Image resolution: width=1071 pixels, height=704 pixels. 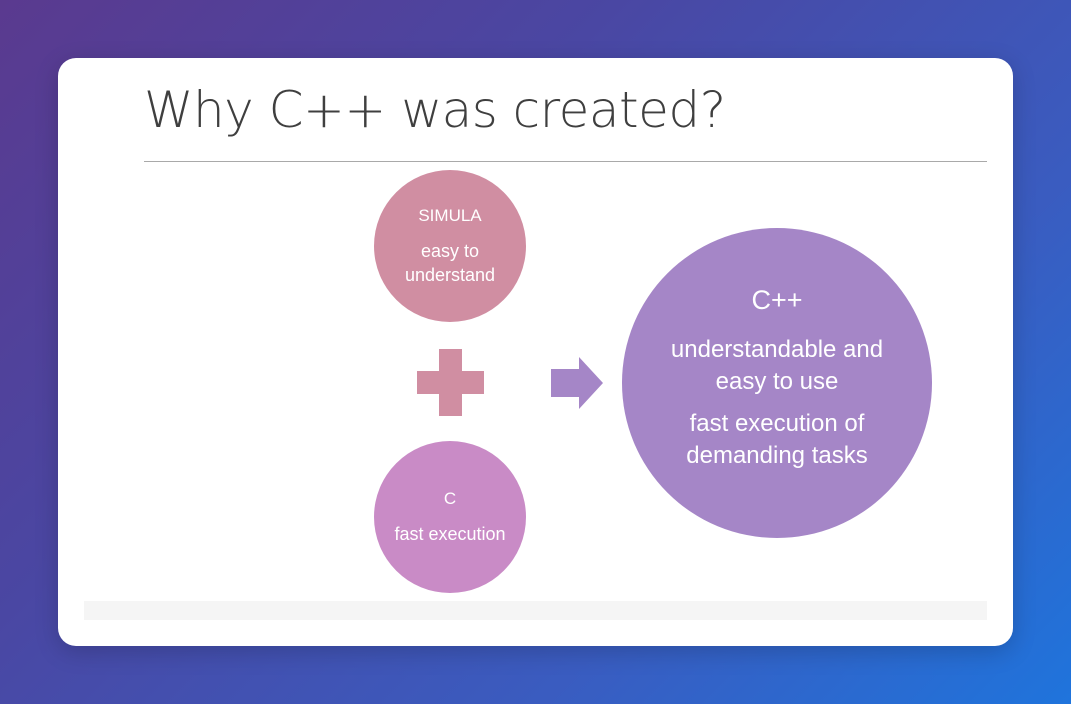 I want to click on title-divider, so click(x=565, y=161).